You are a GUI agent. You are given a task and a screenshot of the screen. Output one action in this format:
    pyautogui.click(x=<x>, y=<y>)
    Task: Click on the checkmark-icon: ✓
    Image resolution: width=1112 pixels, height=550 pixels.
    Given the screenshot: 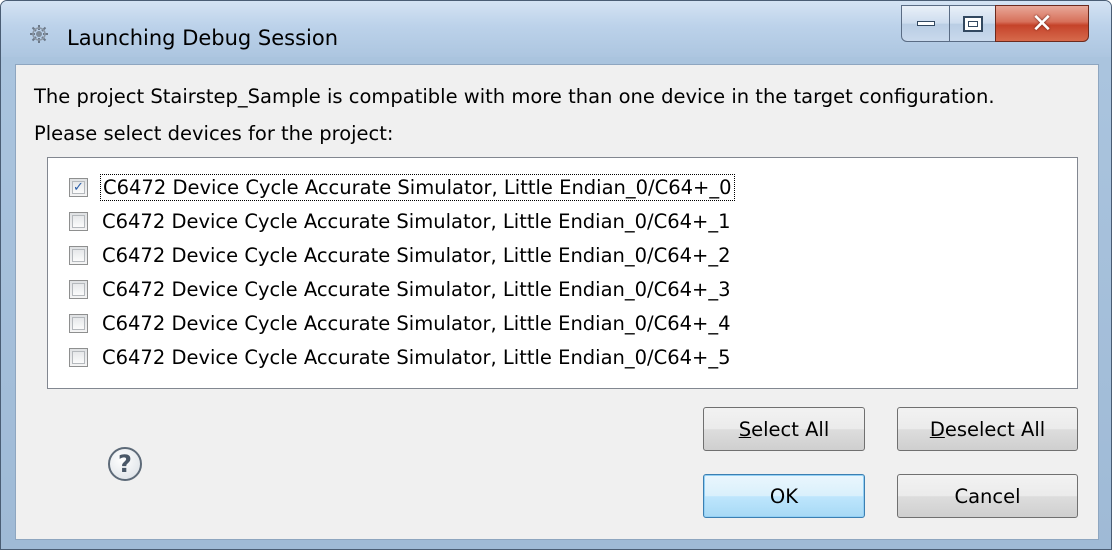 What is the action you would take?
    pyautogui.click(x=78, y=187)
    